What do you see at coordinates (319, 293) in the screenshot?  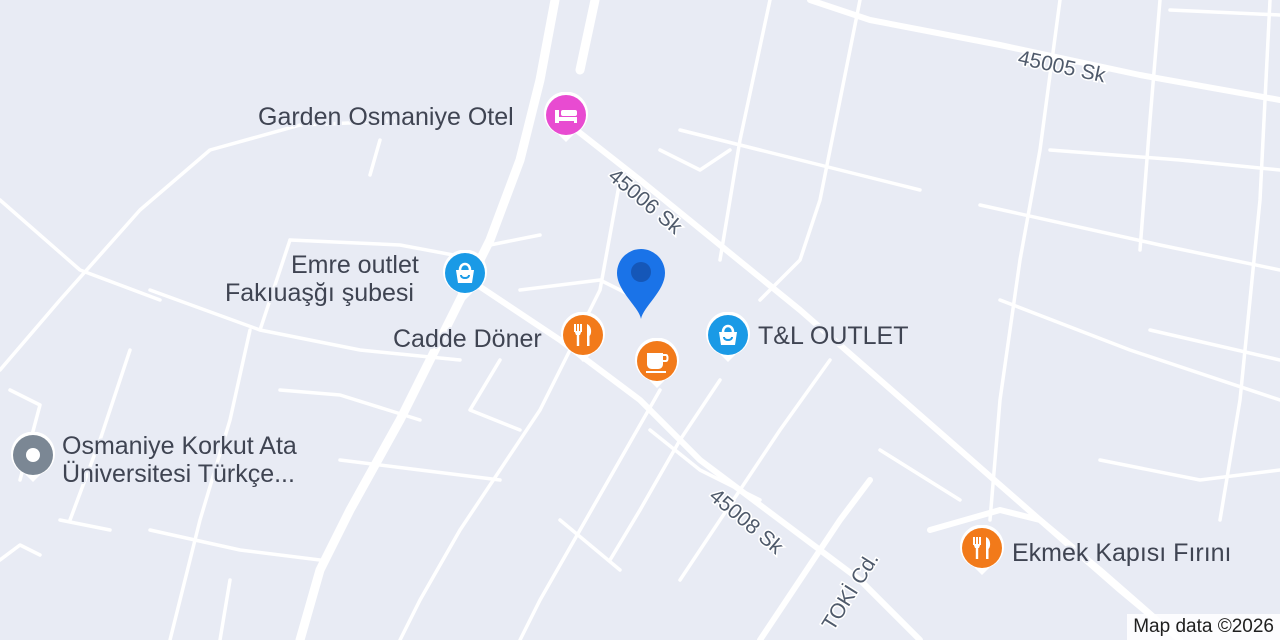 I see `poi-label-line2: Fakıuaşğı şubesi` at bounding box center [319, 293].